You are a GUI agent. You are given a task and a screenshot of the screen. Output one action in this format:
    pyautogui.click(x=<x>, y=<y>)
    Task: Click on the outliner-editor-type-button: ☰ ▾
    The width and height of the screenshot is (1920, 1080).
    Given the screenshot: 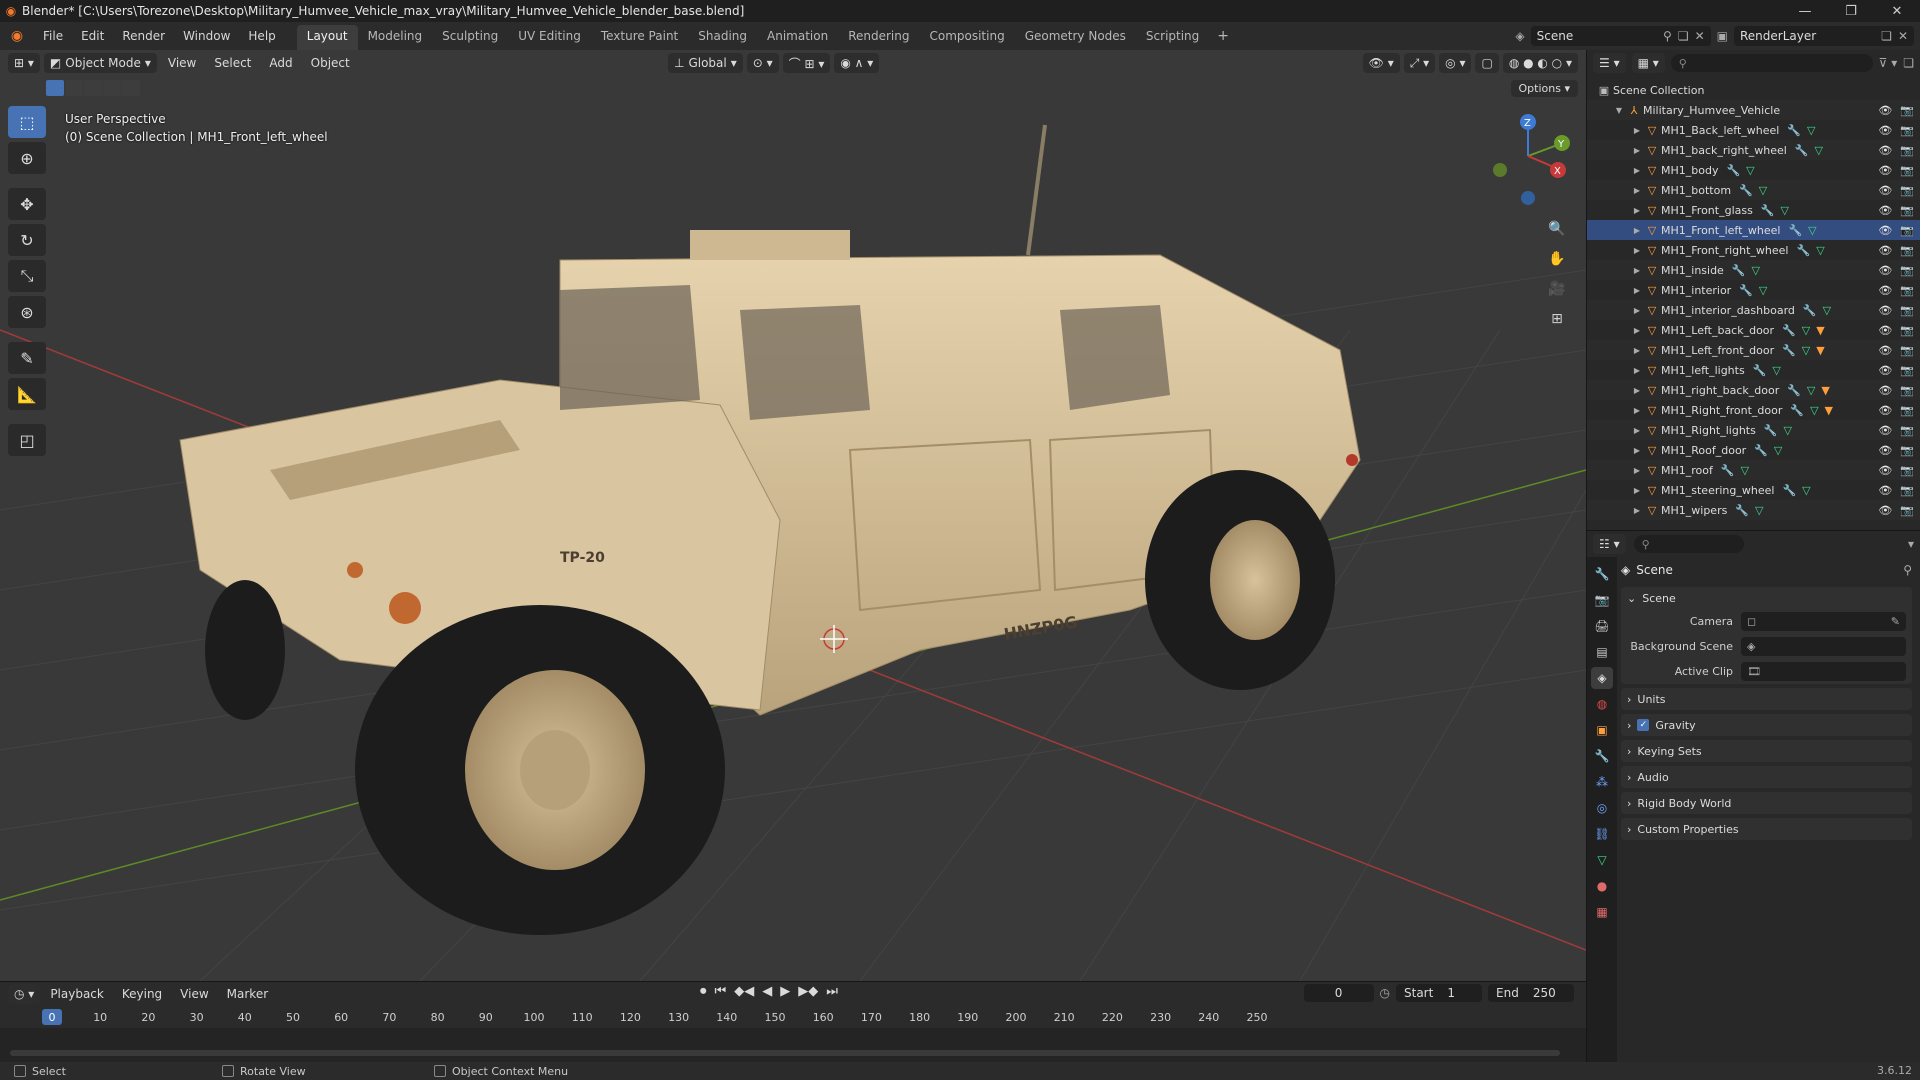 What is the action you would take?
    pyautogui.click(x=1609, y=63)
    